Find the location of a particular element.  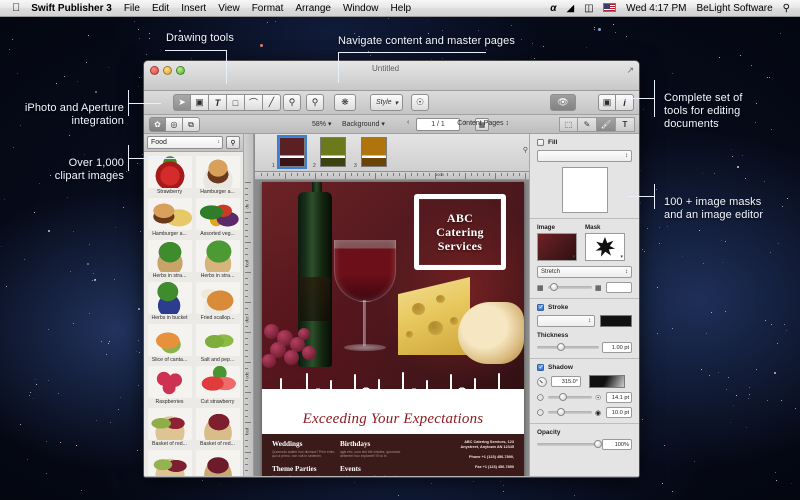

content-pages-popup: Content Pages ↕ is located at coordinates (483, 123).